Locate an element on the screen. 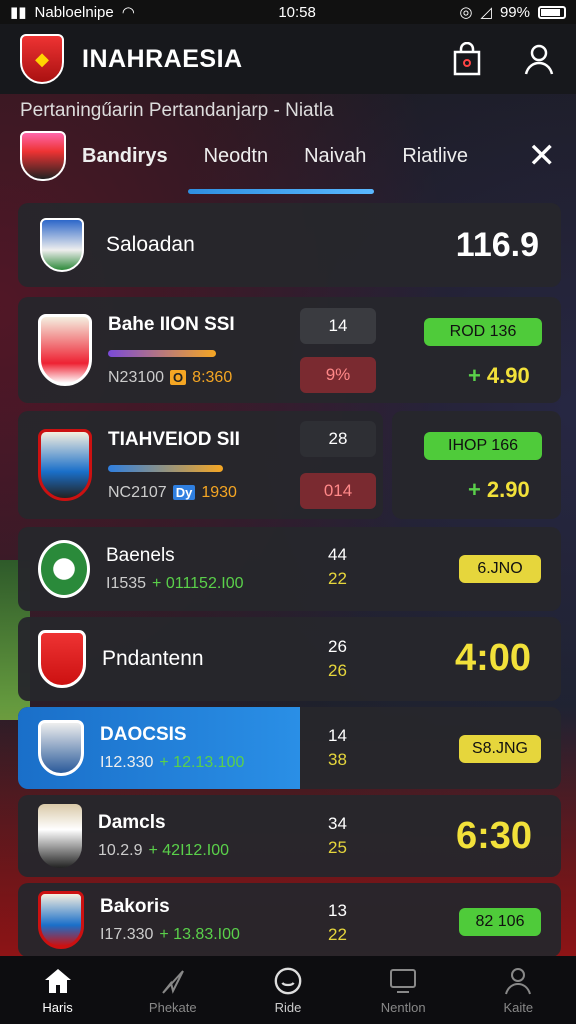 This screenshot has width=576, height=1024. match-card: TIAHVEIOD SII NC2107 Dy 1930 28 014 is located at coordinates (200, 465).